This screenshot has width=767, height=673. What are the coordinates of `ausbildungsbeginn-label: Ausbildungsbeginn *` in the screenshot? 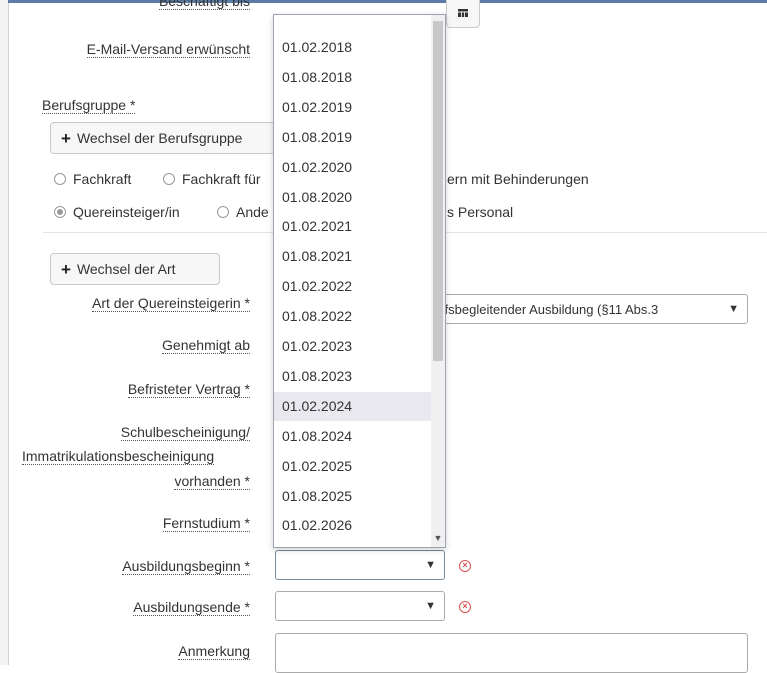 It's located at (186, 566).